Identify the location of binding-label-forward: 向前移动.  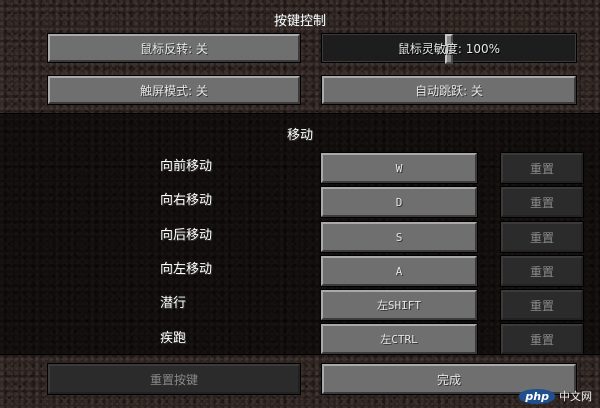
(186, 166).